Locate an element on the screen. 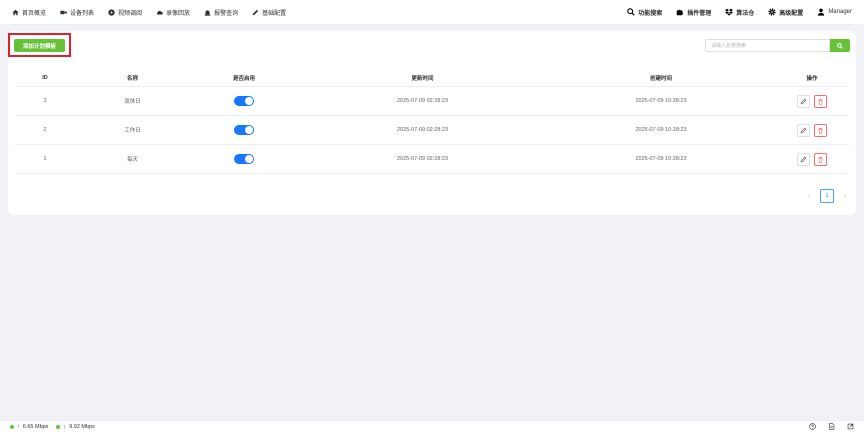  user-name: Manager is located at coordinates (840, 12).